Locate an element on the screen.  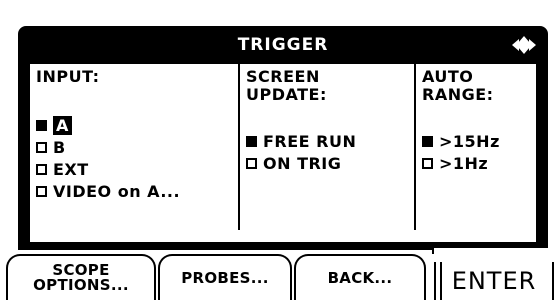
screen-update-heading-line1: SCREEN is located at coordinates (283, 76).